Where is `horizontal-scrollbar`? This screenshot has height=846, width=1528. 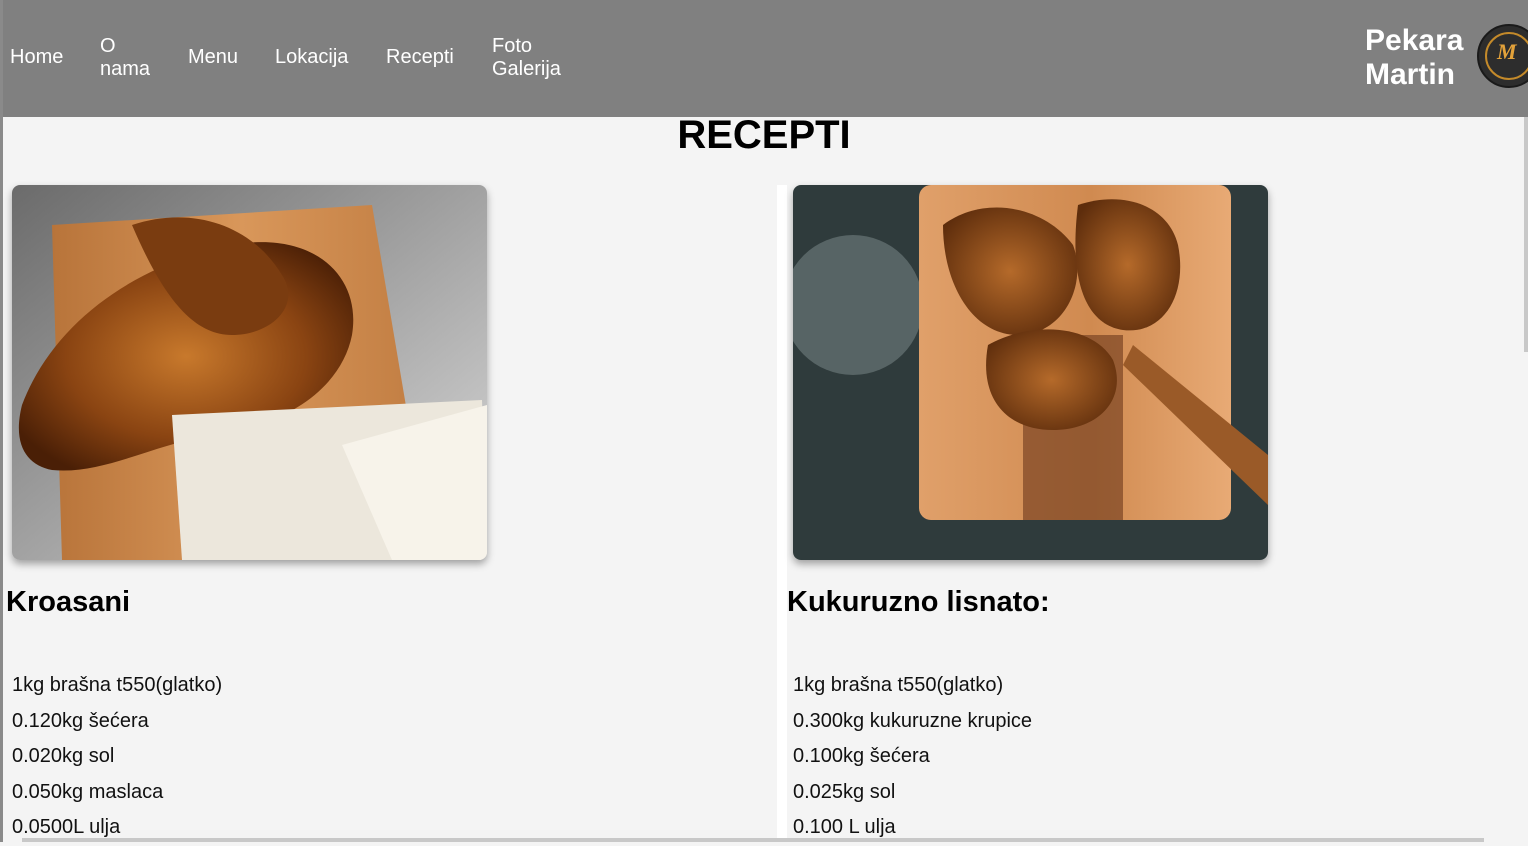
horizontal-scrollbar is located at coordinates (753, 840).